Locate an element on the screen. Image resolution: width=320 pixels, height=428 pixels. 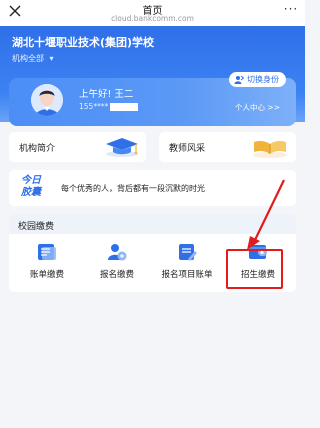
org-selector-label: 机构全部 is located at coordinates (28, 58).